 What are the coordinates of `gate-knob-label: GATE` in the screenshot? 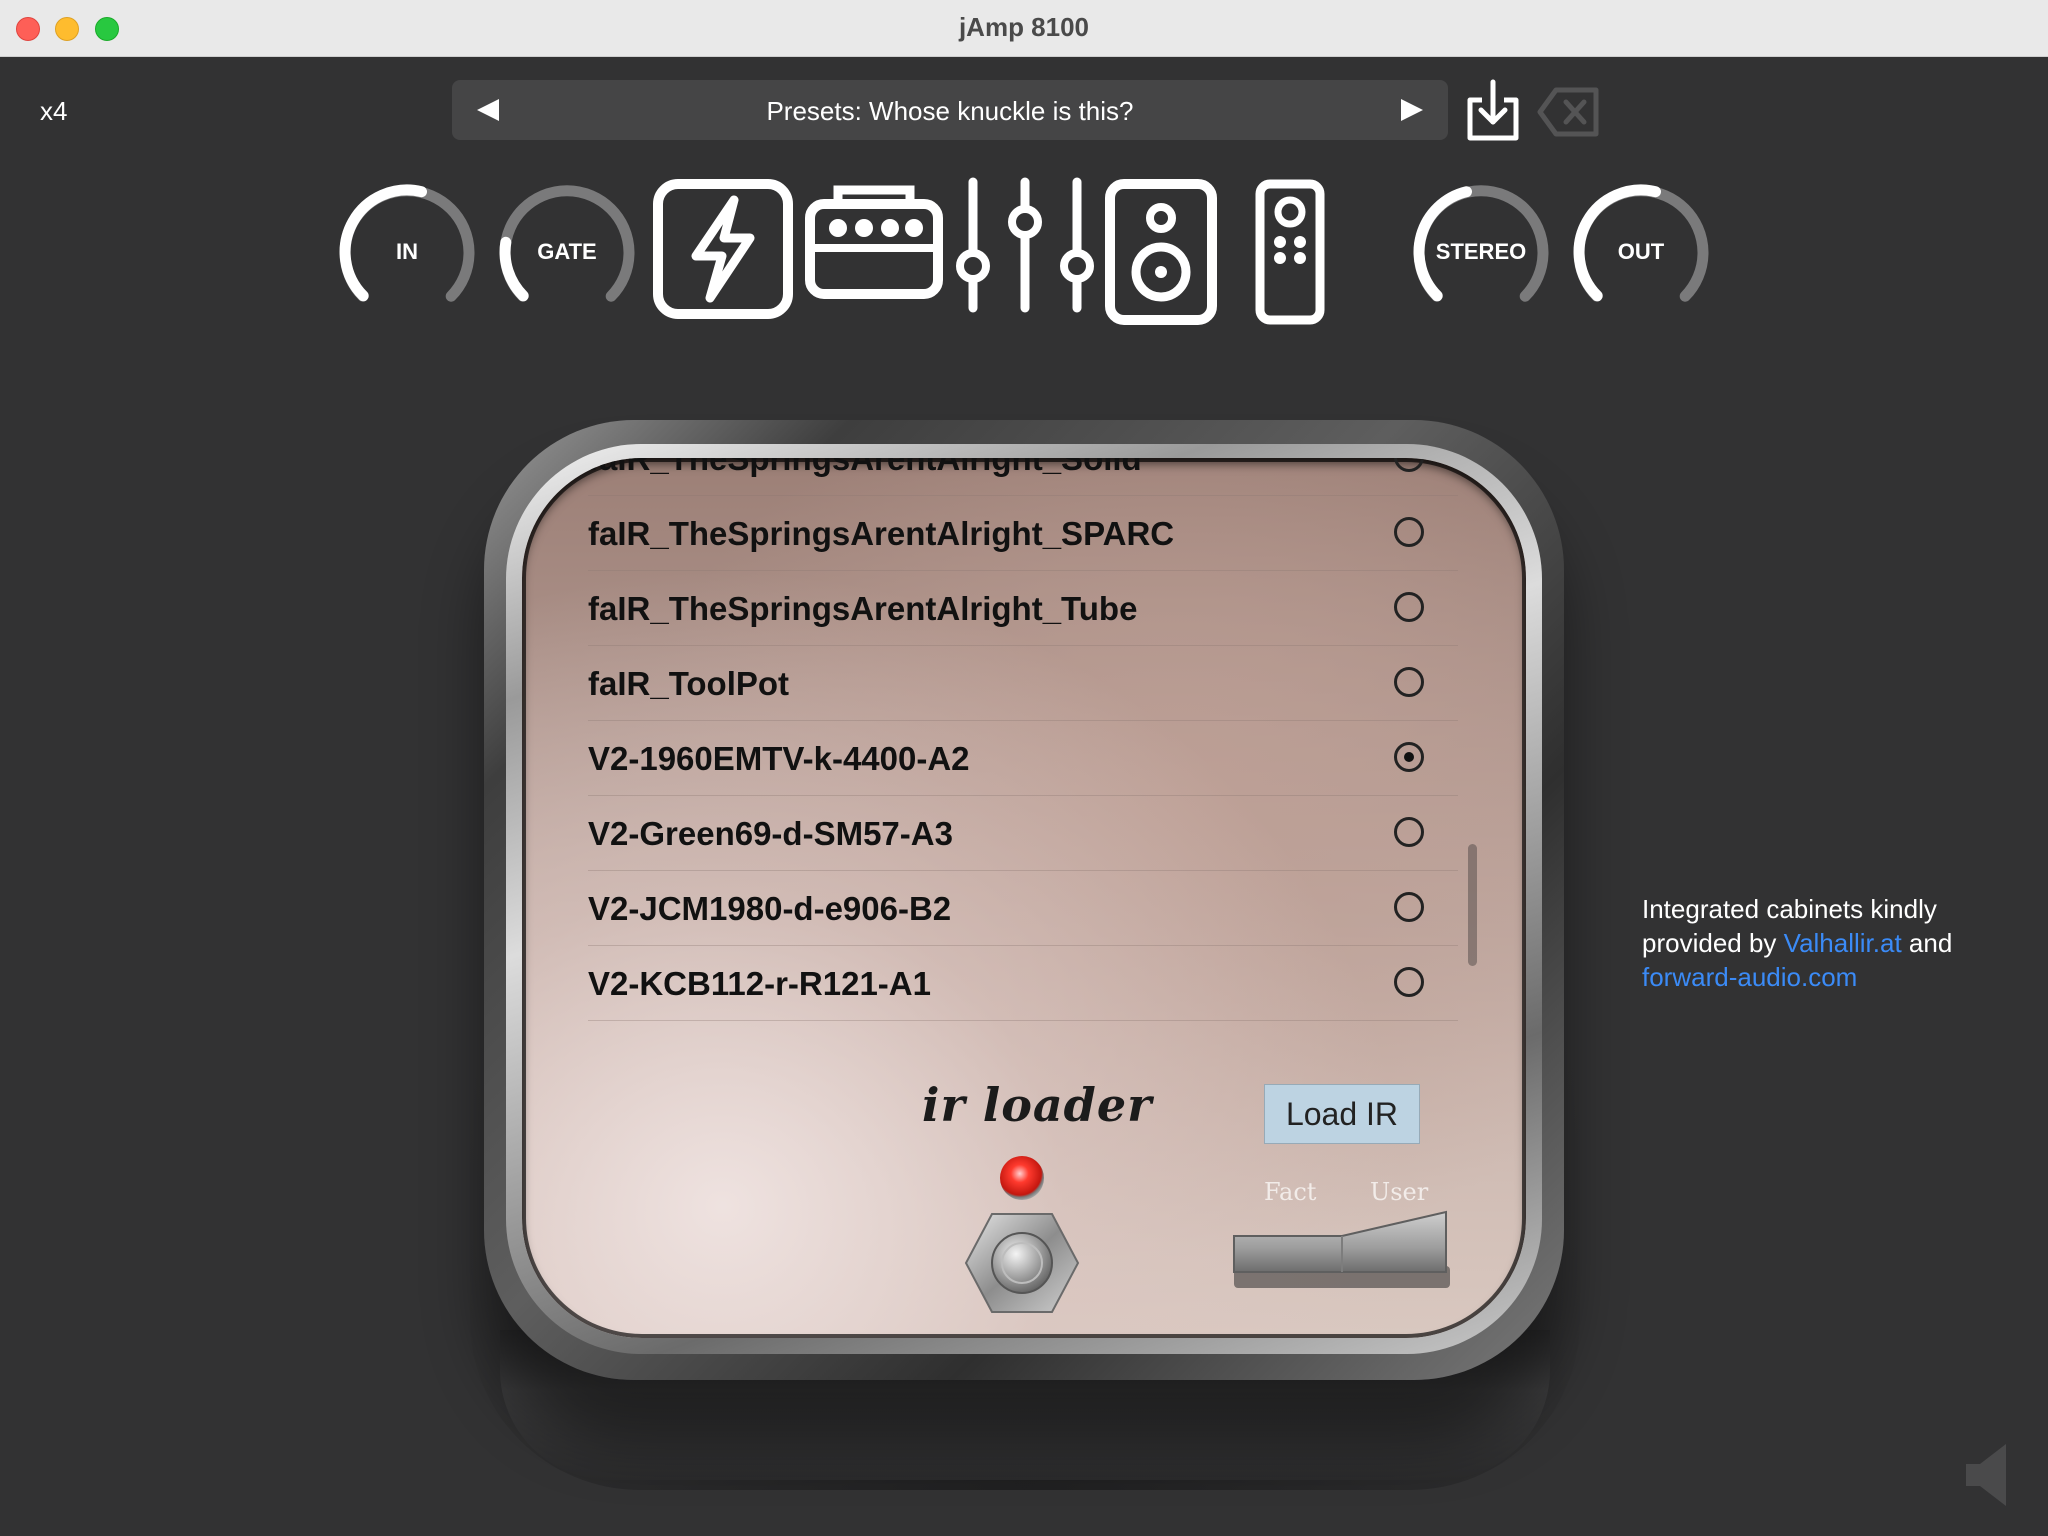 It's located at (567, 251).